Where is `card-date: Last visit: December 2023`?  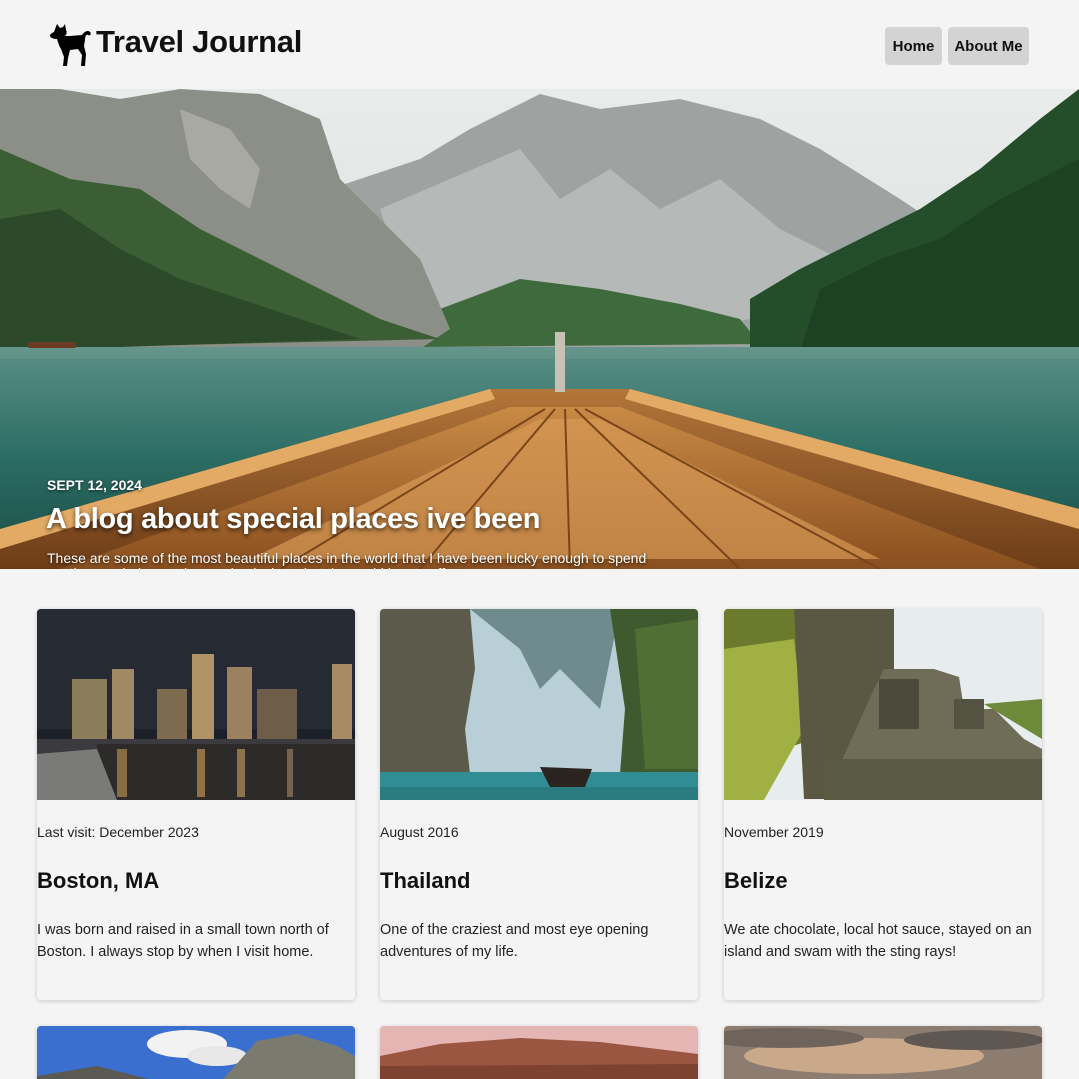 card-date: Last visit: December 2023 is located at coordinates (118, 832).